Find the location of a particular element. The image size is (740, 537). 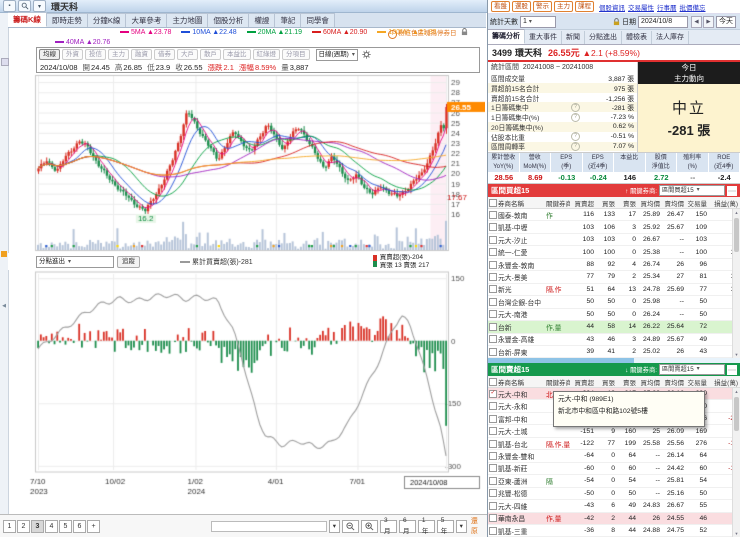

broker-row: 亞東-蘆洲隔-54054--25.8154-4 is located at coordinates (614, 481).